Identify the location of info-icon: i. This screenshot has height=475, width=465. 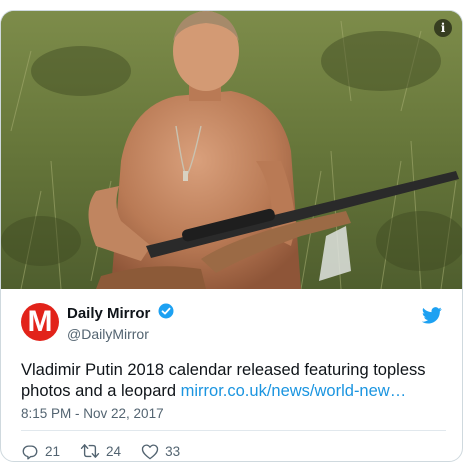
(443, 28).